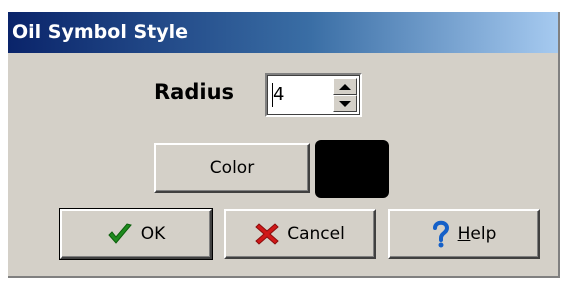 Image resolution: width=563 pixels, height=281 pixels. Describe the element at coordinates (283, 32) in the screenshot. I see `title-bar: Oil Symbol Style` at that location.